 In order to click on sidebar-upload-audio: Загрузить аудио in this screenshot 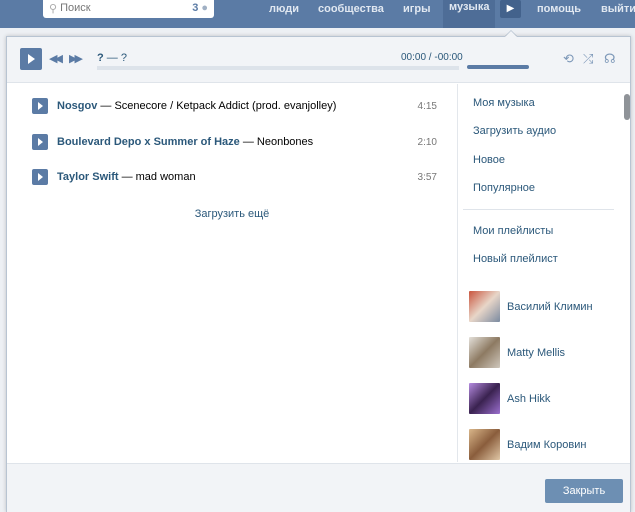, I will do `click(514, 131)`.